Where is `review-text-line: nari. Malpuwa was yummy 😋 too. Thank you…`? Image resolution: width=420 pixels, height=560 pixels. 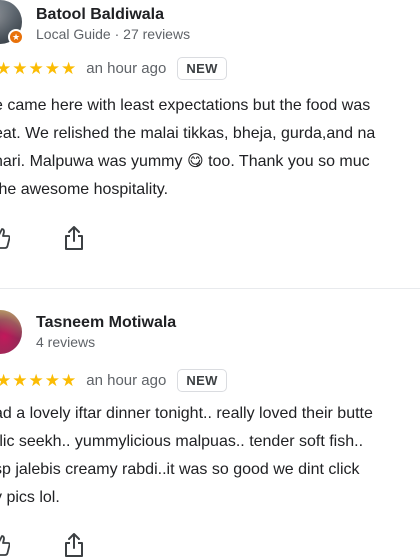
review-text-line: nari. Malpuwa was yummy 😋 too. Thank you… is located at coordinates (185, 161).